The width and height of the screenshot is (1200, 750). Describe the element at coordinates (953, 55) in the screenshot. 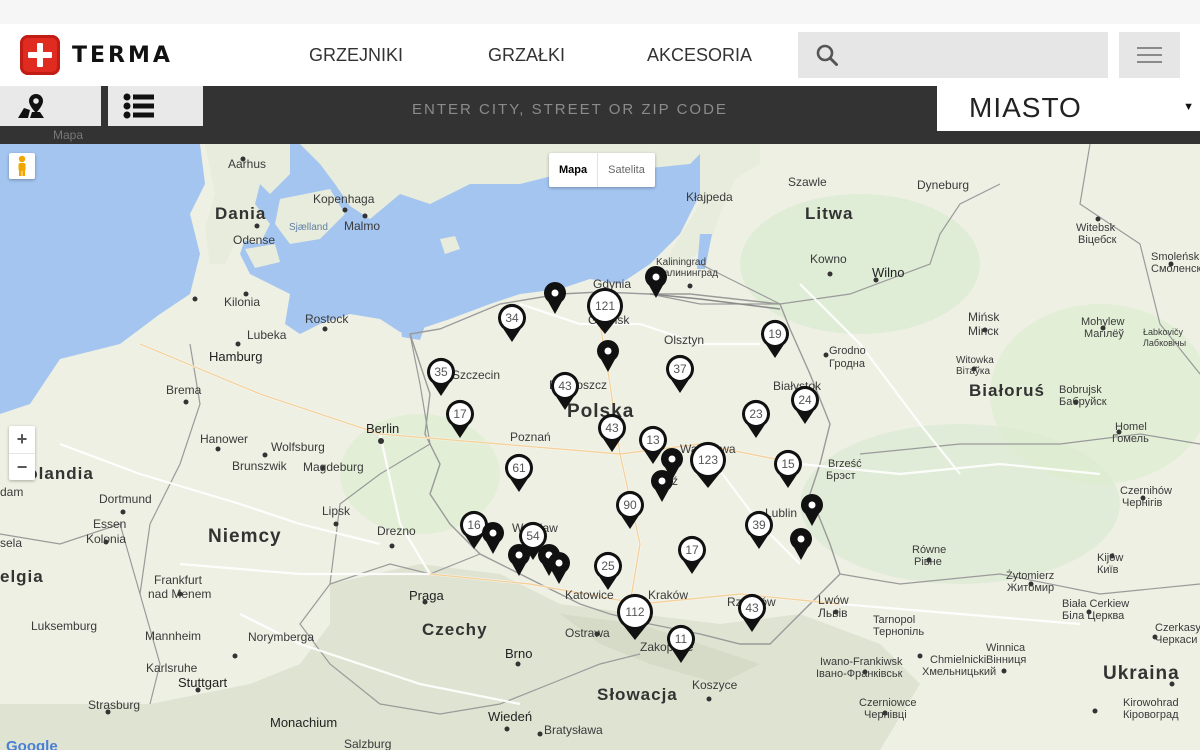

I see `search-box` at that location.